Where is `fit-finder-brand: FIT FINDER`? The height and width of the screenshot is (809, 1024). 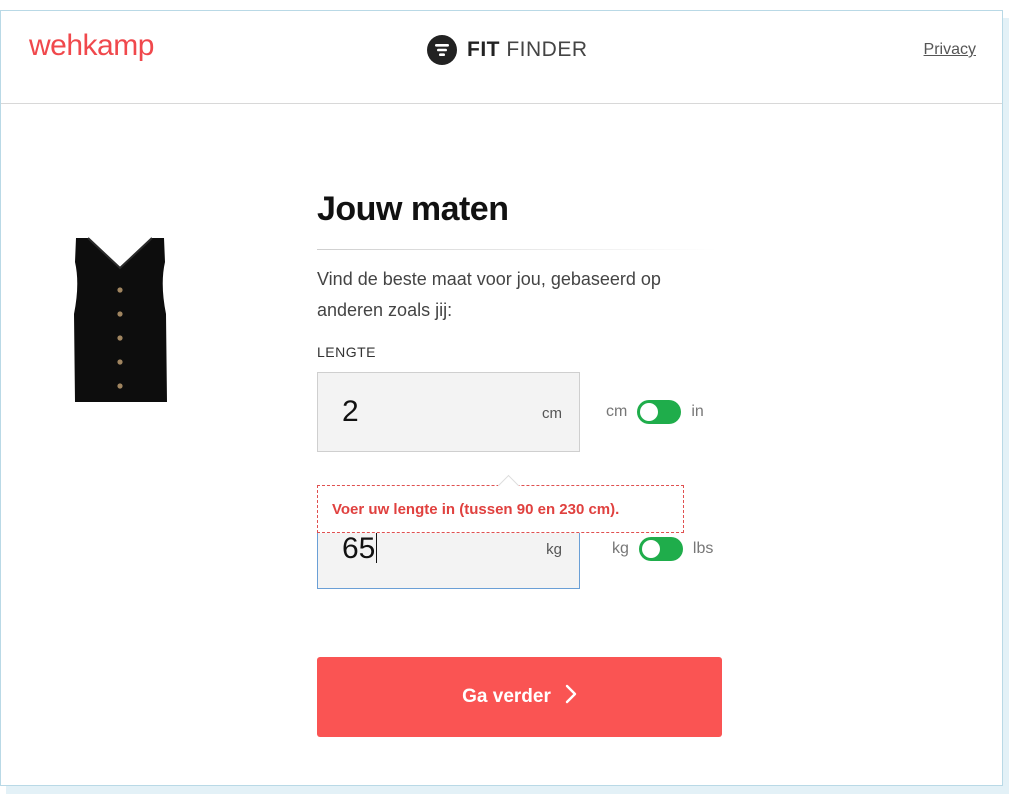
fit-finder-brand: FIT FINDER is located at coordinates (507, 50).